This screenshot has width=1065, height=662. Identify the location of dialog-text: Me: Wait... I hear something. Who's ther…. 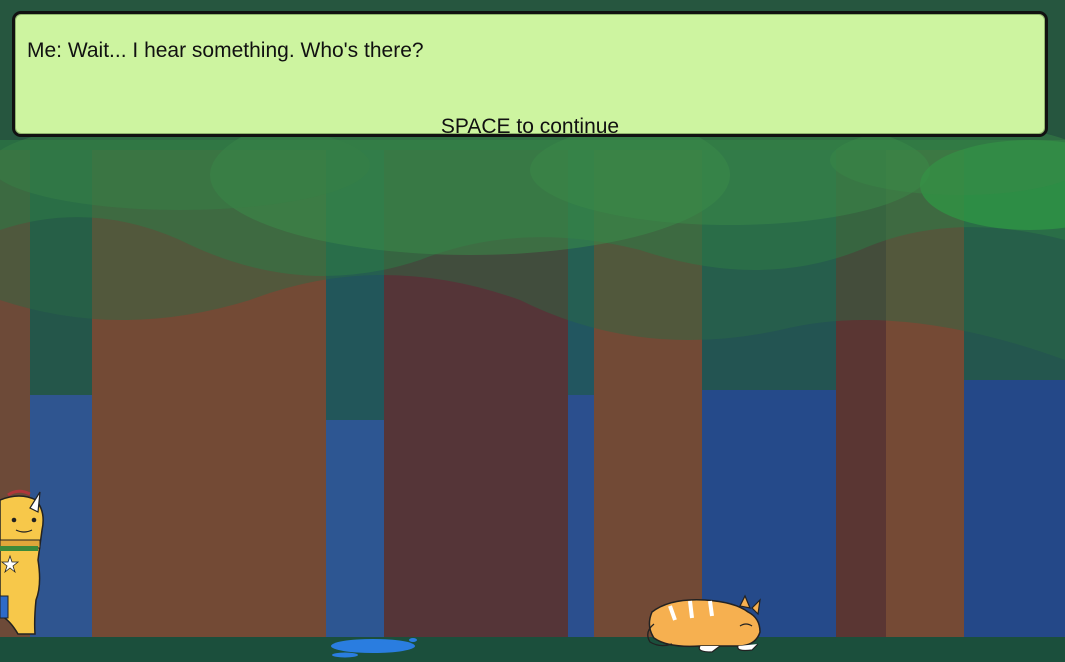
(225, 50).